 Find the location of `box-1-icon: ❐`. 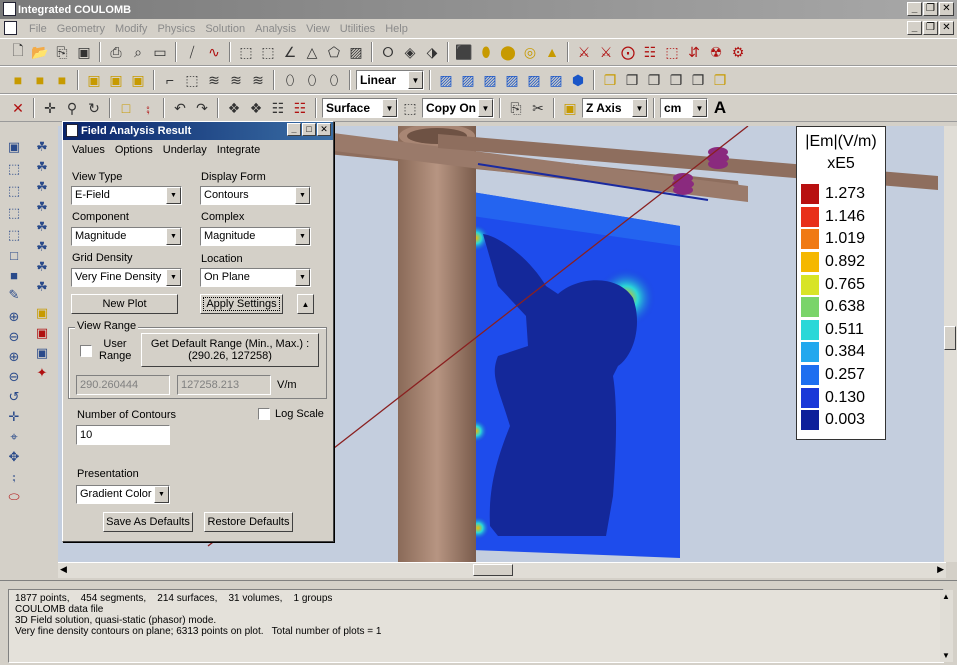

box-1-icon: ❐ is located at coordinates (610, 80).